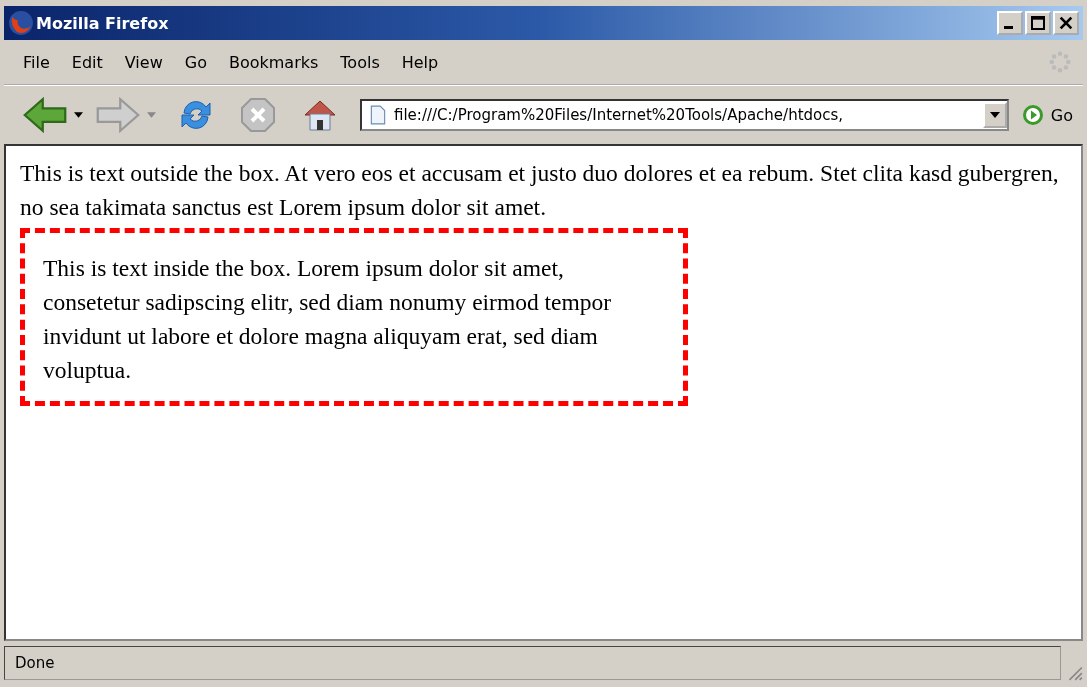 This screenshot has width=1087, height=687. What do you see at coordinates (87, 62) in the screenshot?
I see `menu-item: Edit` at bounding box center [87, 62].